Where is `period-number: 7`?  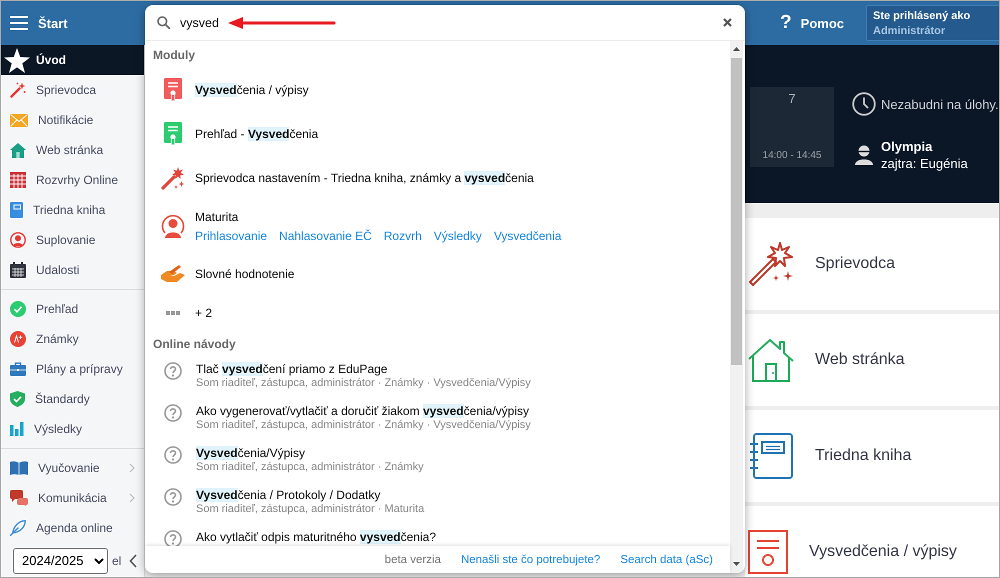
period-number: 7 is located at coordinates (792, 98).